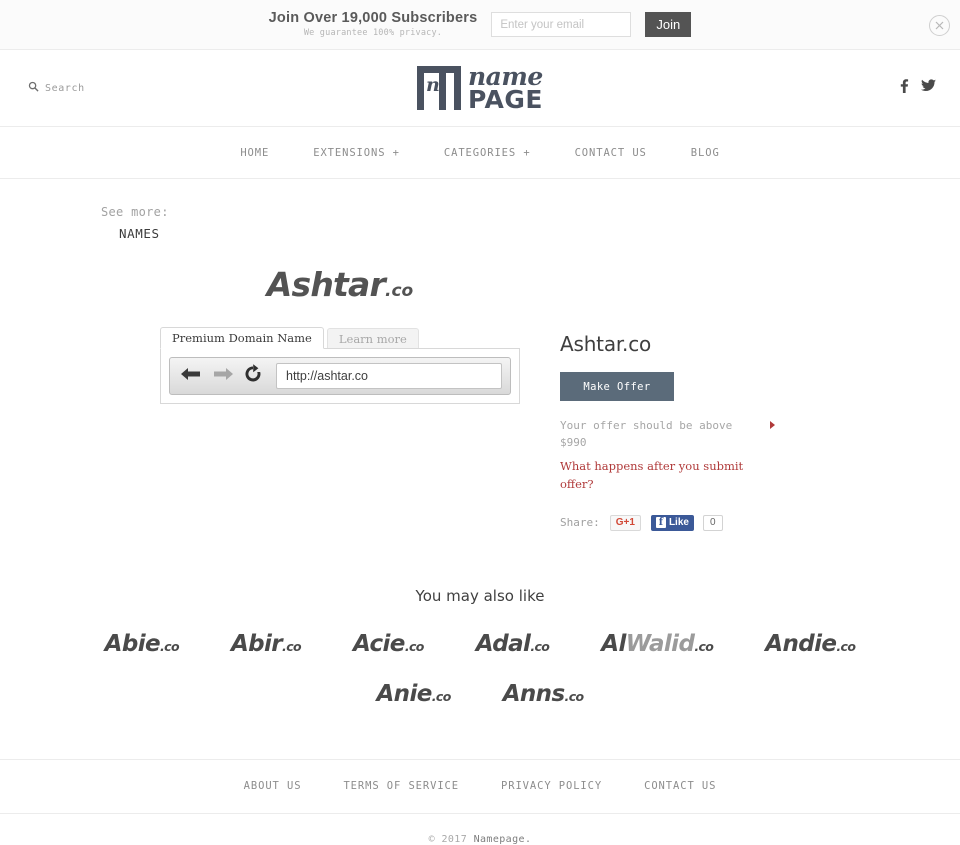 The height and width of the screenshot is (845, 960). I want to click on related-domain-item: AlWalid.co, so click(657, 644).